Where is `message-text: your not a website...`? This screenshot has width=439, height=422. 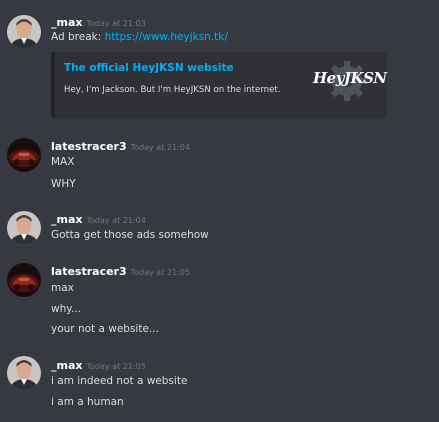
message-text: your not a website... is located at coordinates (105, 329).